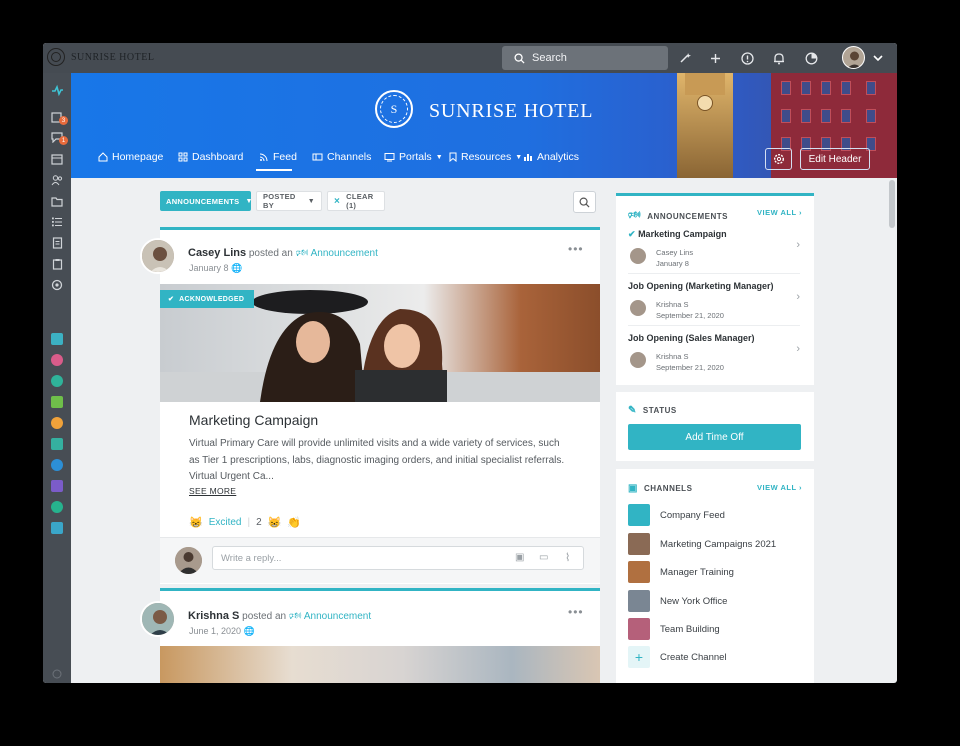 Image resolution: width=960 pixels, height=746 pixels. Describe the element at coordinates (878, 58) in the screenshot. I see `chevron-down-icon` at that location.